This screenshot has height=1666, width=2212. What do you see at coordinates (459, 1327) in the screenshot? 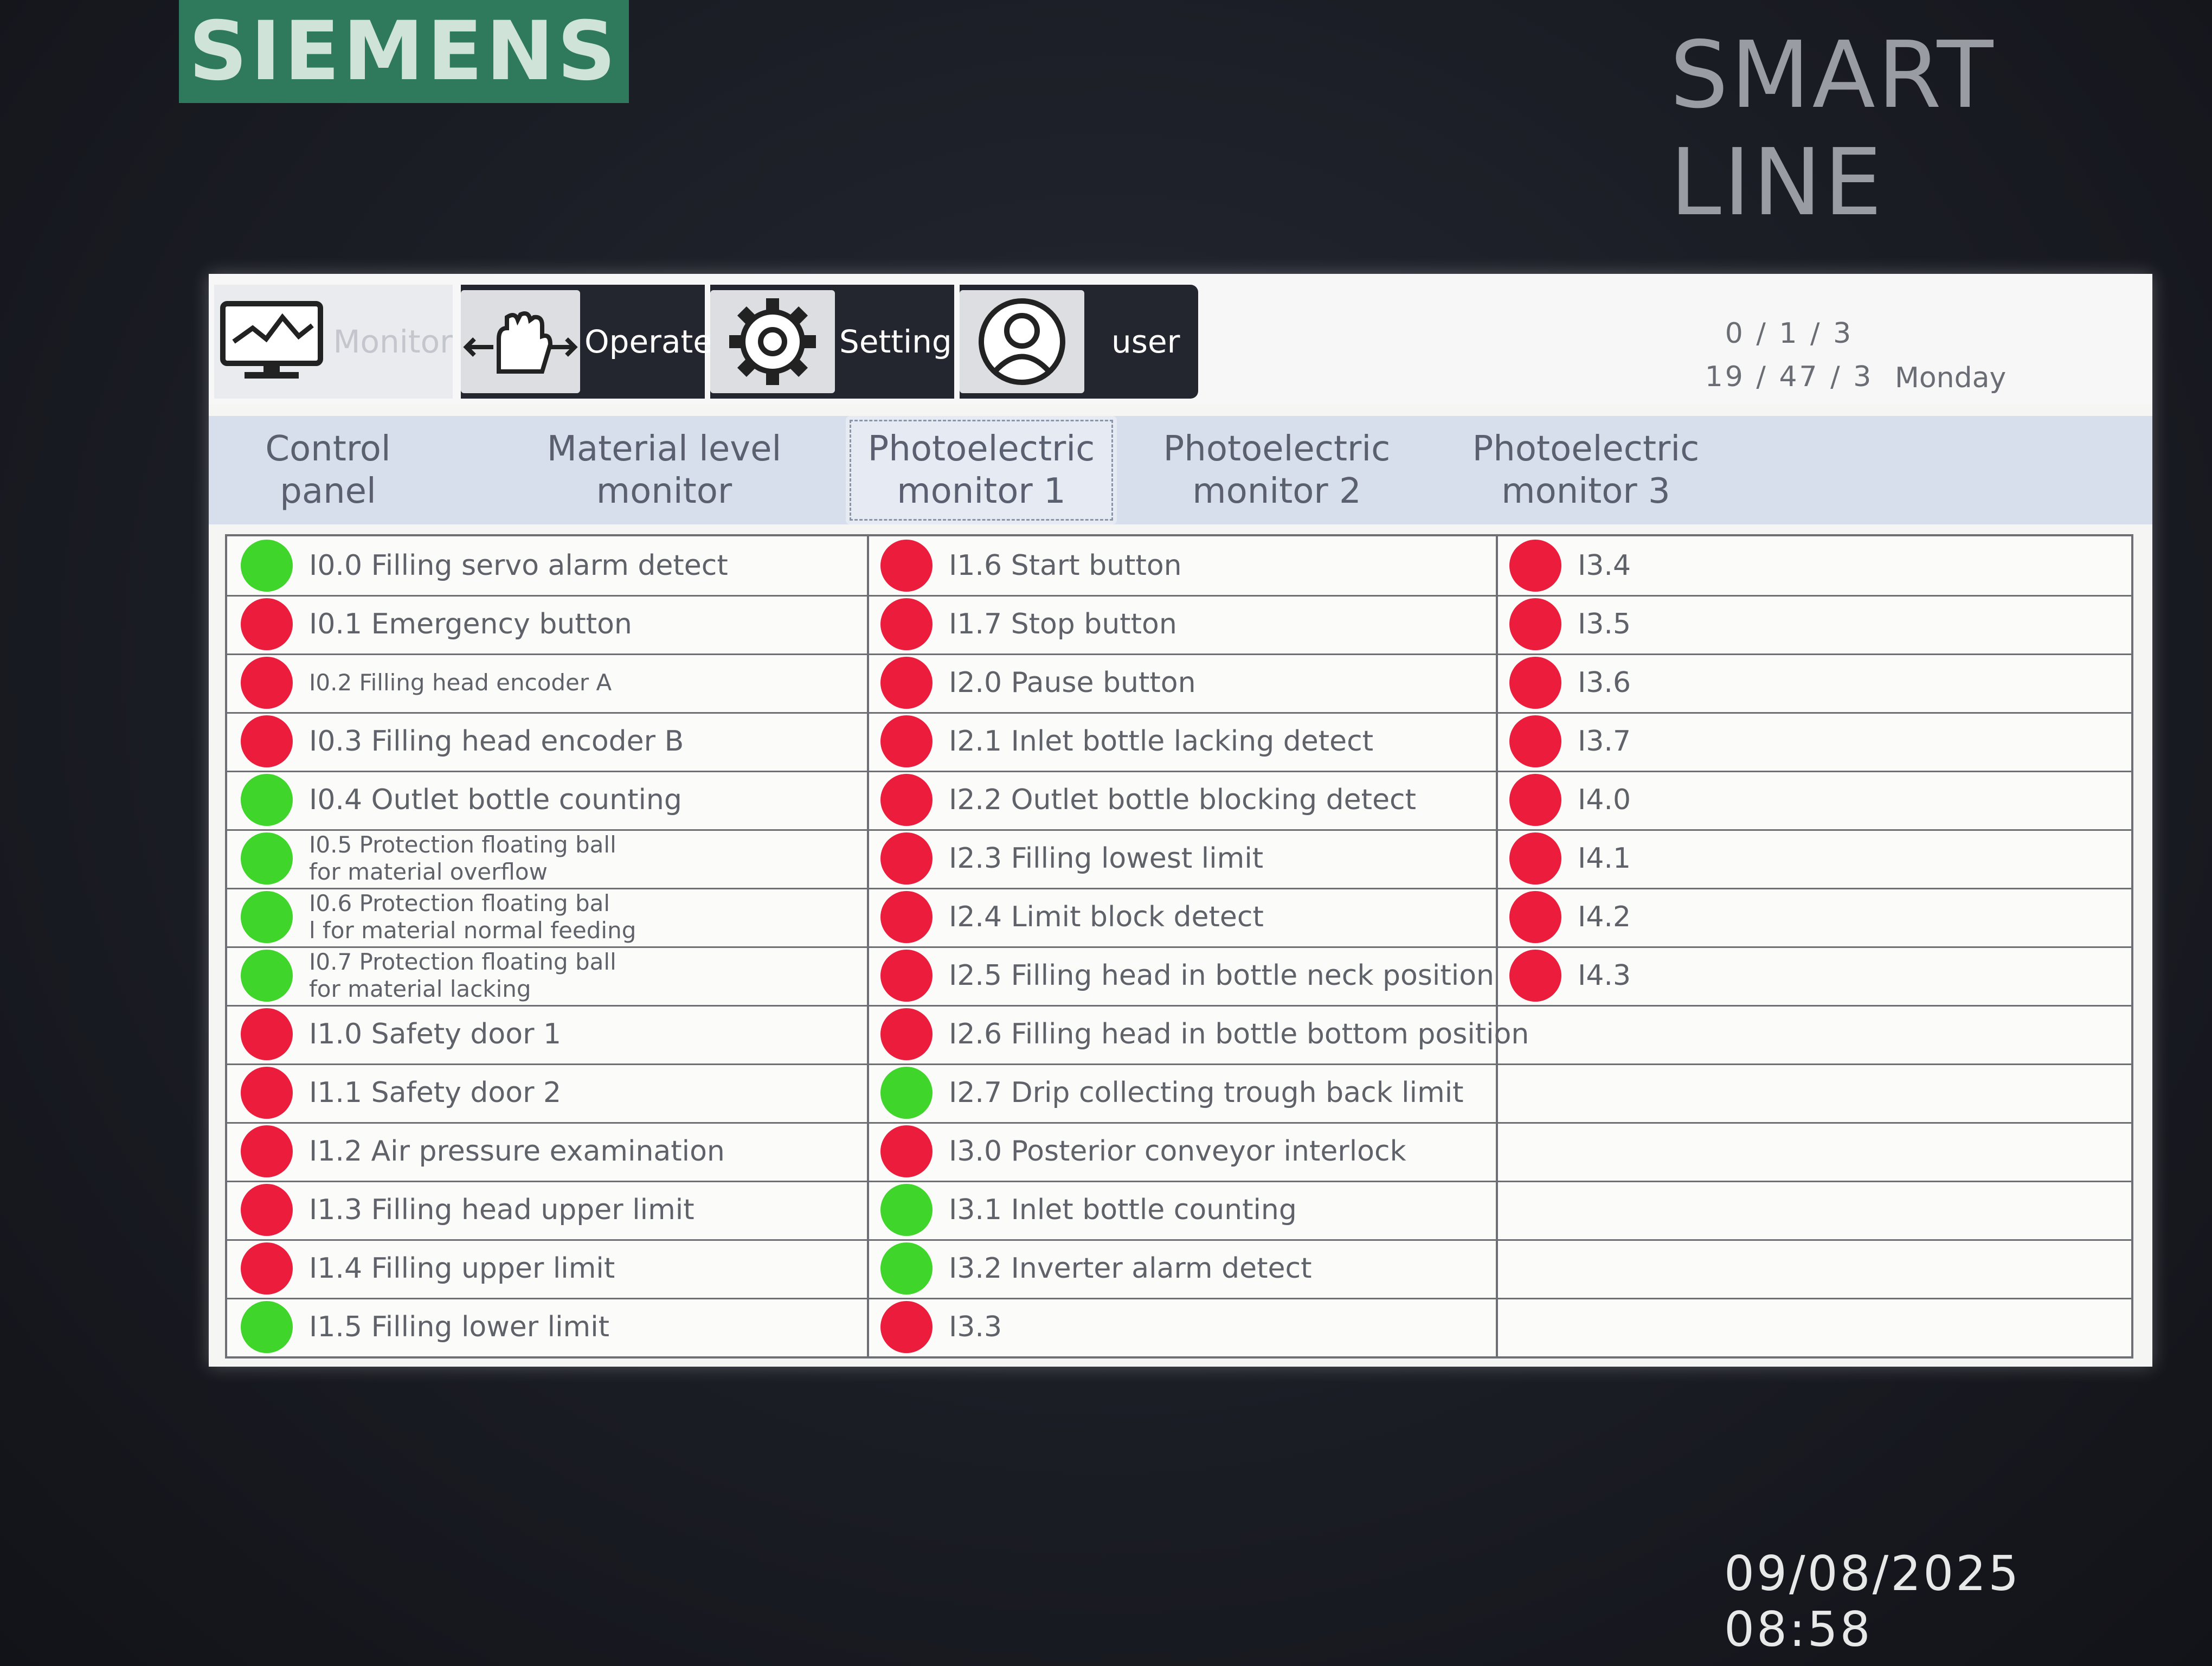
I see `io-signal-label: I1.5 Filling lower limit` at bounding box center [459, 1327].